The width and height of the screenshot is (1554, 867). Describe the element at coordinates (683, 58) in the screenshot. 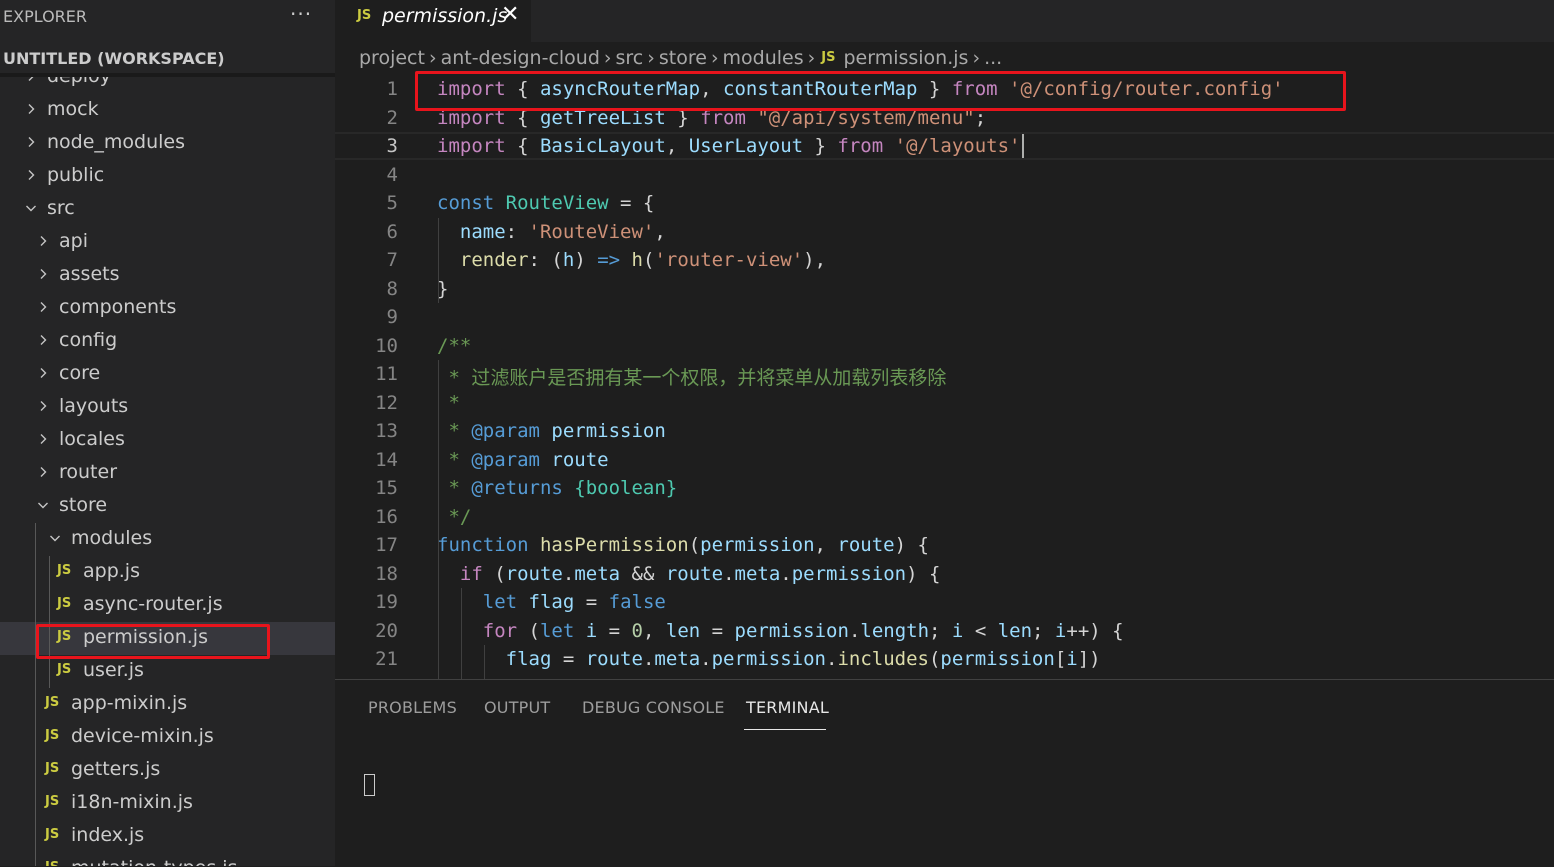

I see `breadcrumb-item: store` at that location.